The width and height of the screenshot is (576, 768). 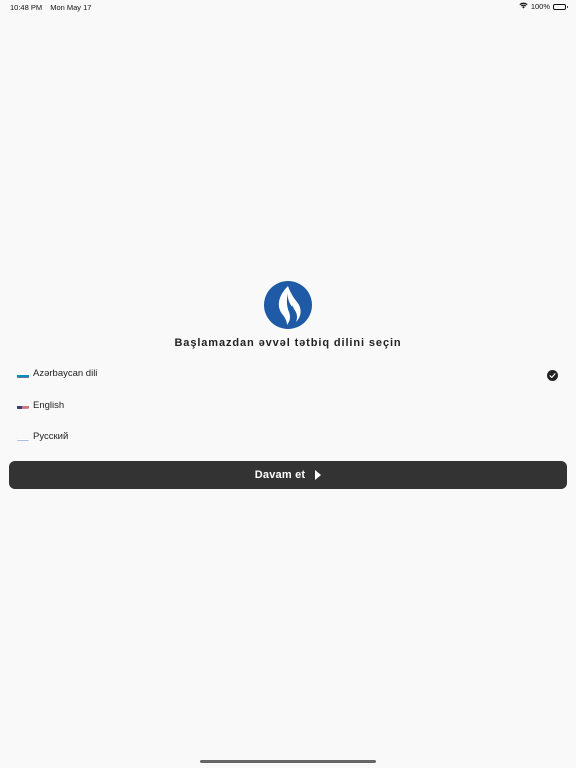 I want to click on status-date: Mon May 17, so click(x=71, y=7).